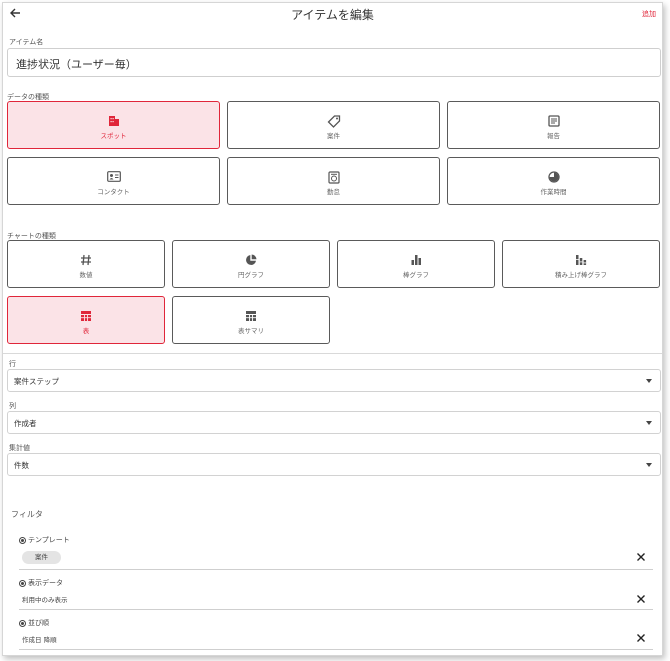 The image size is (670, 661). Describe the element at coordinates (333, 192) in the screenshot. I see `data-type-label-attendance: 勤怠` at that location.